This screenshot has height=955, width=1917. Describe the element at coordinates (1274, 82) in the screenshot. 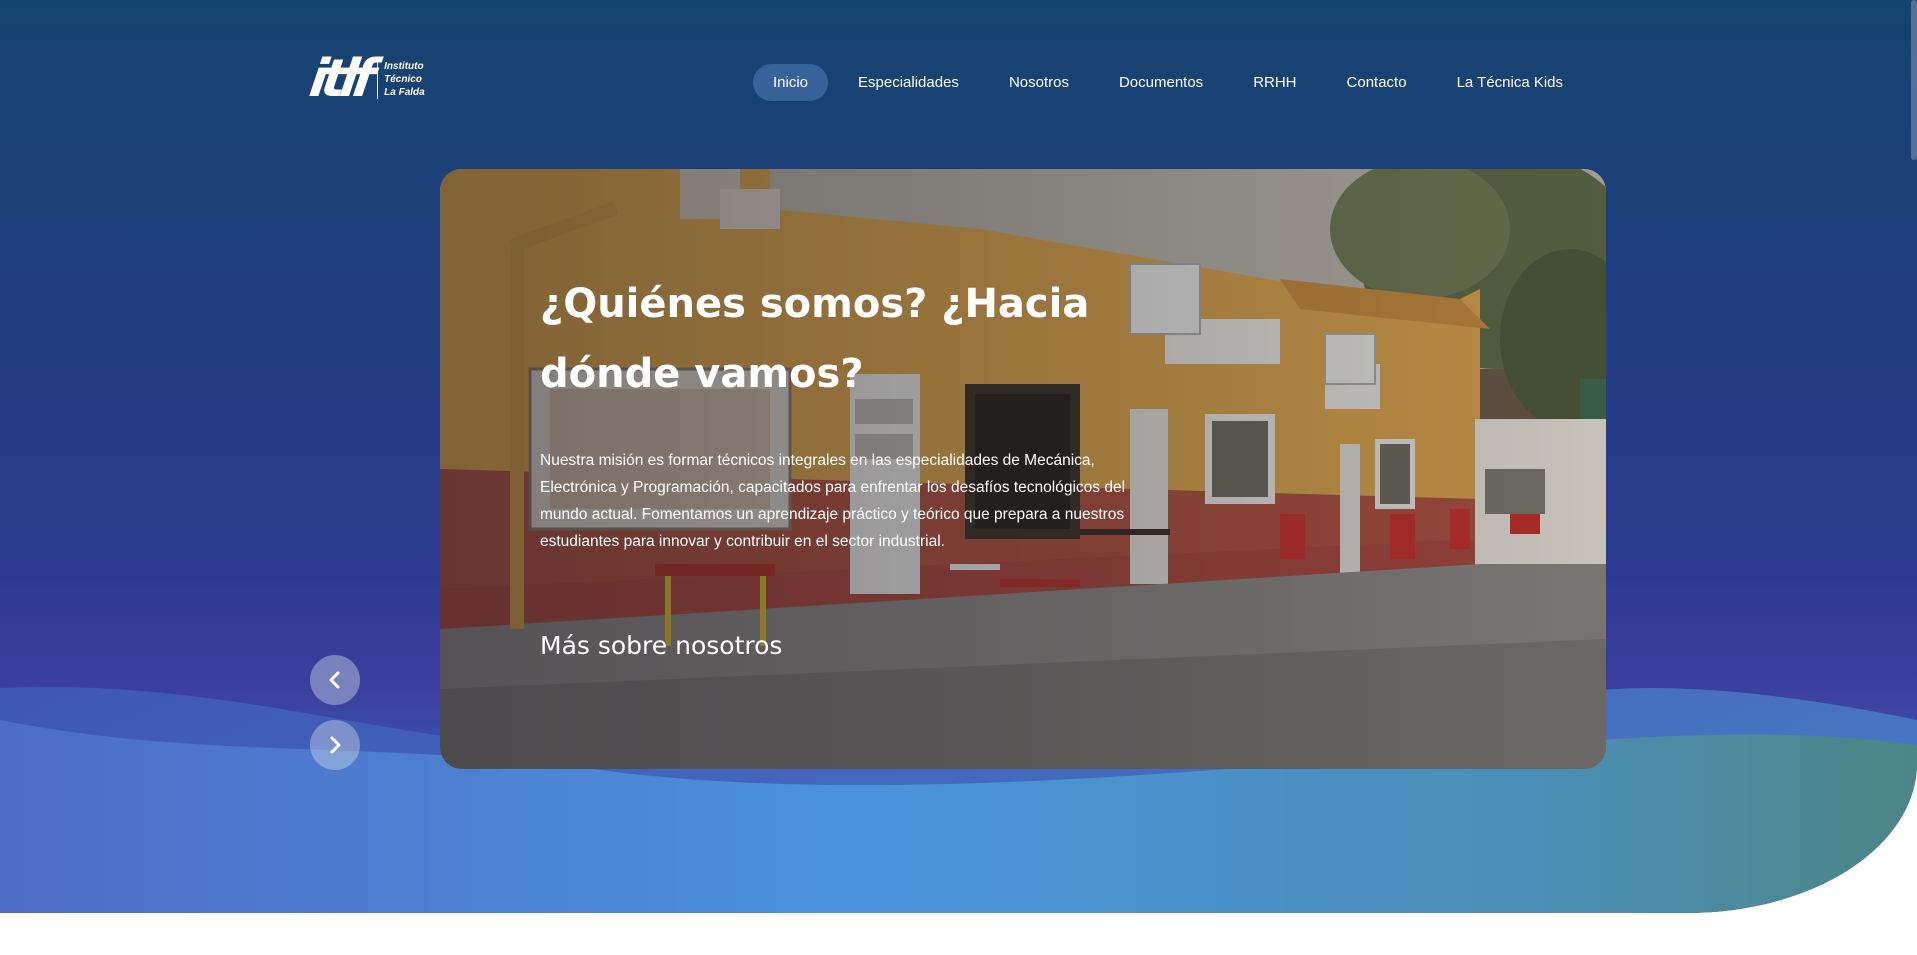

I see `nav-item-rrhh: RRHH` at that location.